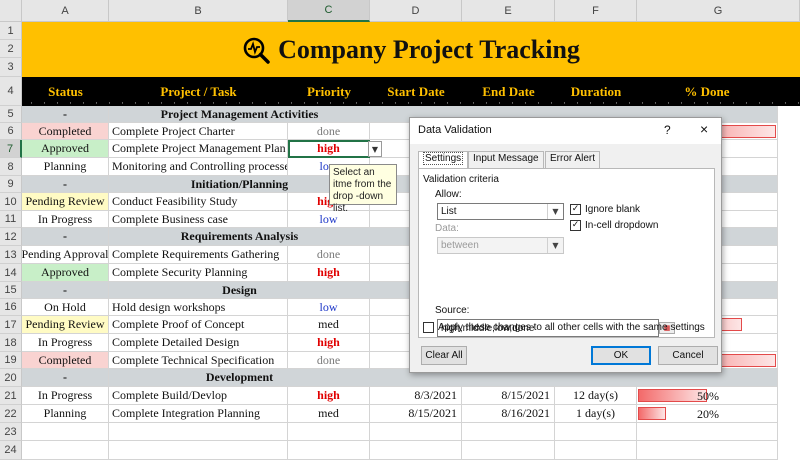  Describe the element at coordinates (11, 149) in the screenshot. I see `row-header-7: 7` at that location.